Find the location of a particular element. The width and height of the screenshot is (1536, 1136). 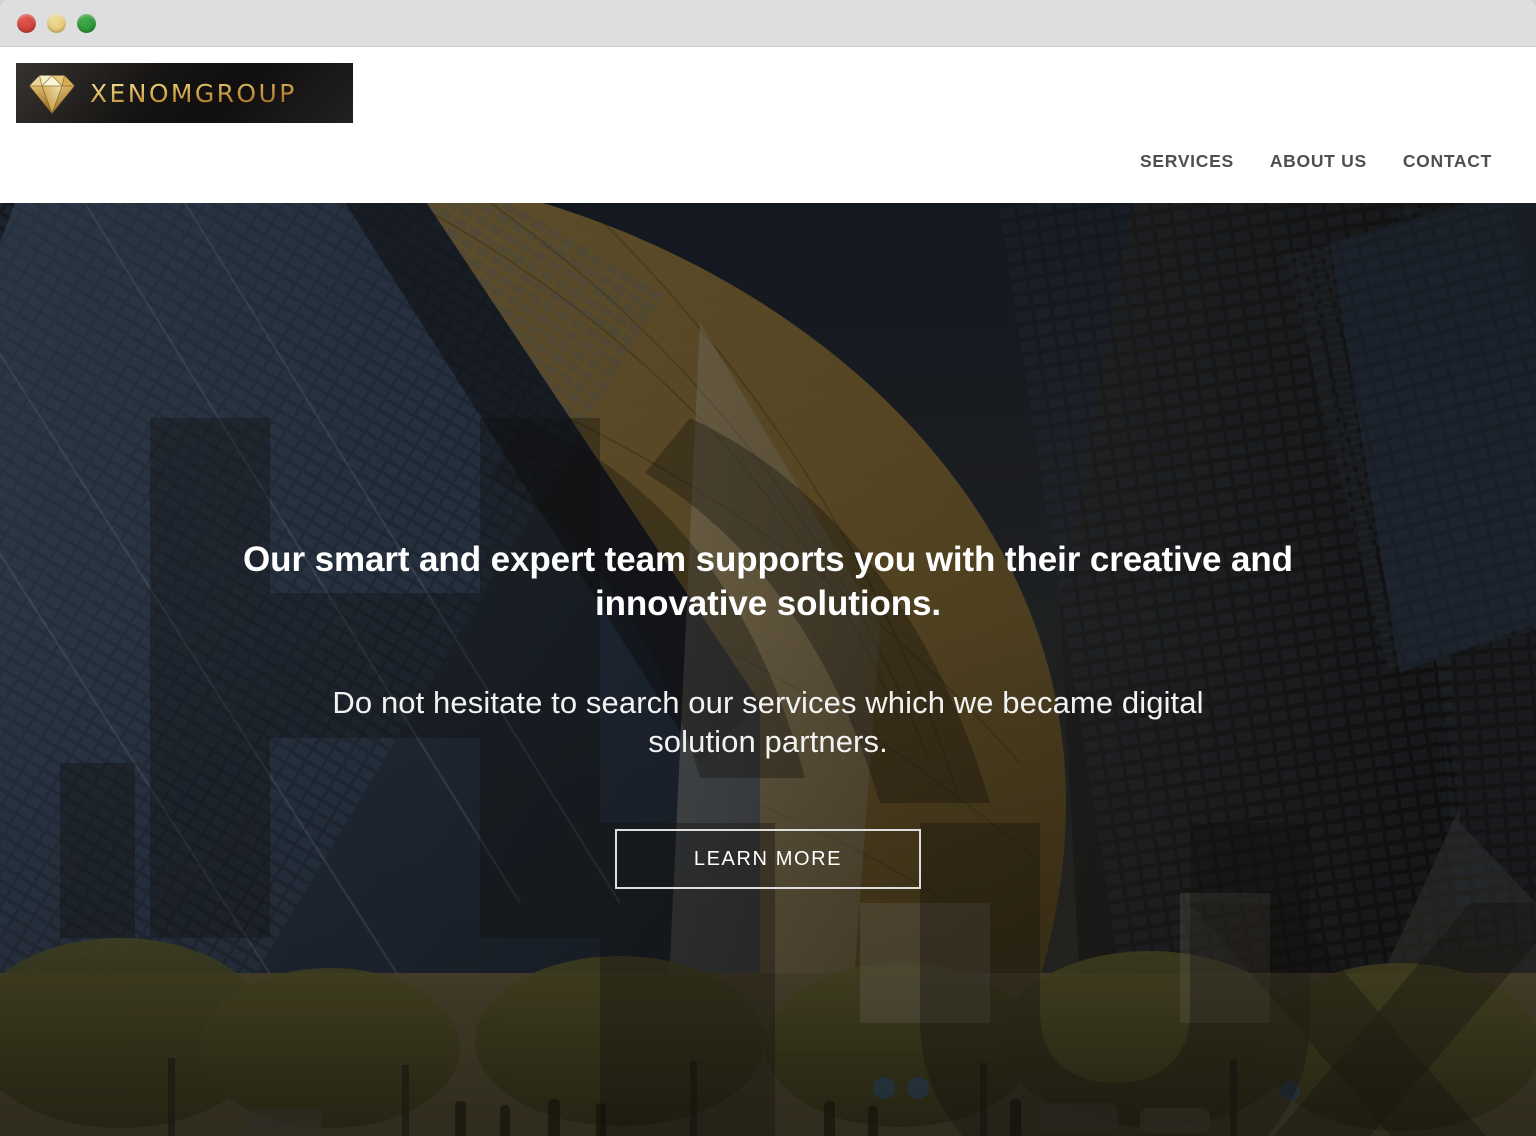

nav-item-services: SERVICES is located at coordinates (1187, 161).